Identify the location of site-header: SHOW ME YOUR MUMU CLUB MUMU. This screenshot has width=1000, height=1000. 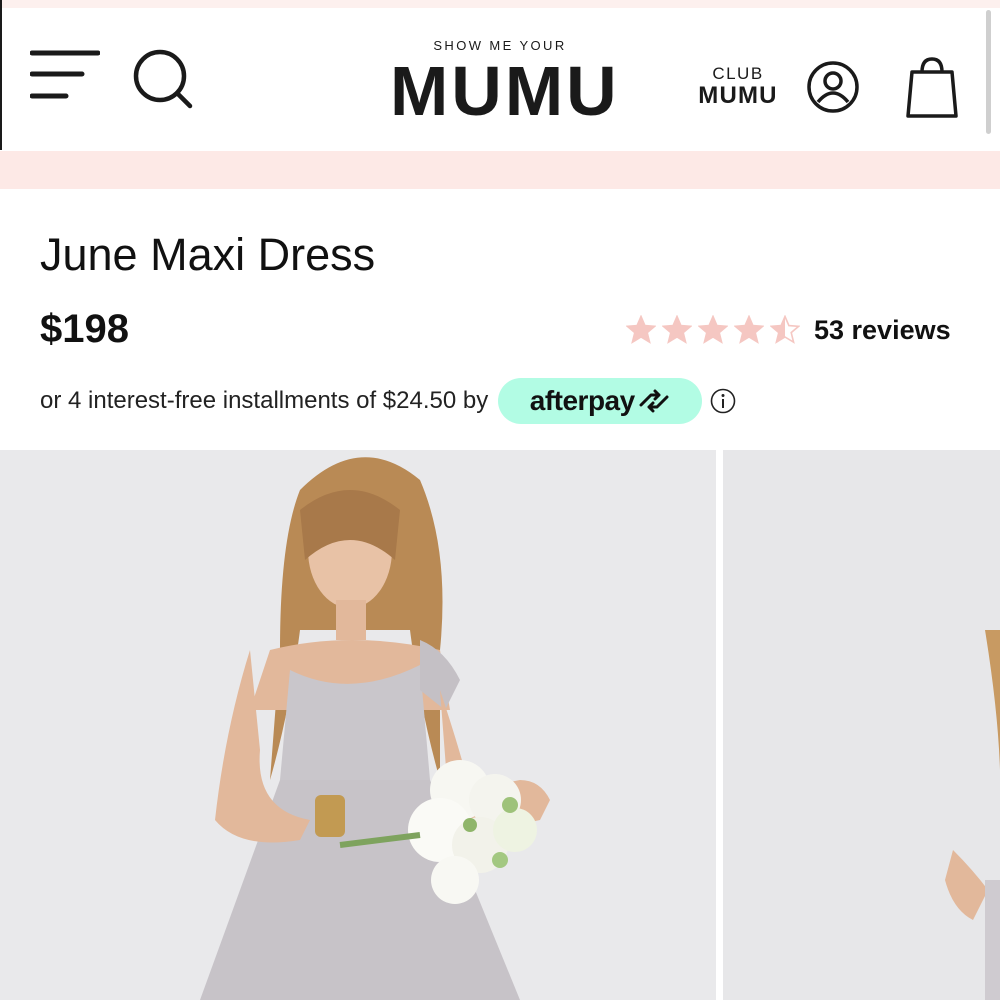
(500, 79).